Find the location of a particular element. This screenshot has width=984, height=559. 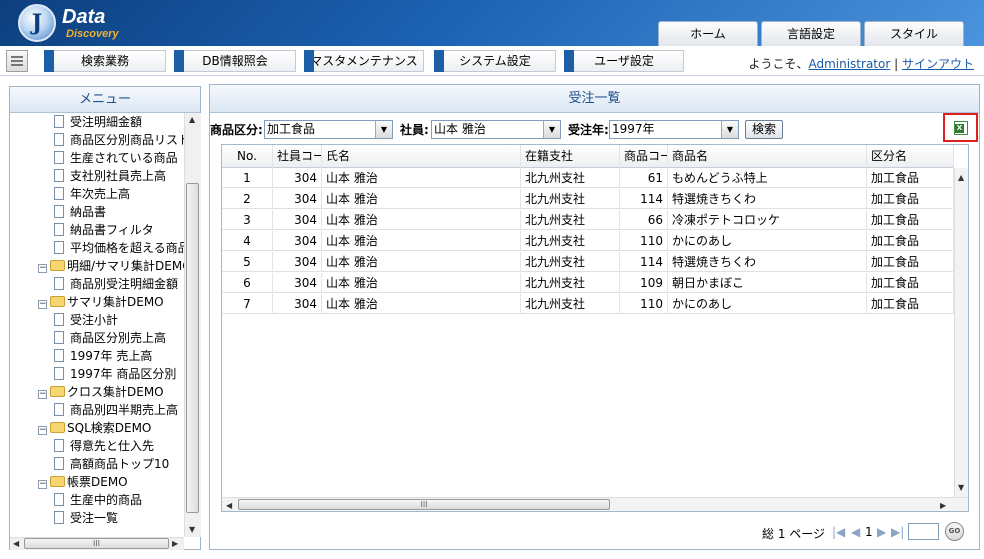

table-row: 1 304 山本 雅治 北九州支社 61 もめんどうふ特上 加工食品 is located at coordinates (588, 178).